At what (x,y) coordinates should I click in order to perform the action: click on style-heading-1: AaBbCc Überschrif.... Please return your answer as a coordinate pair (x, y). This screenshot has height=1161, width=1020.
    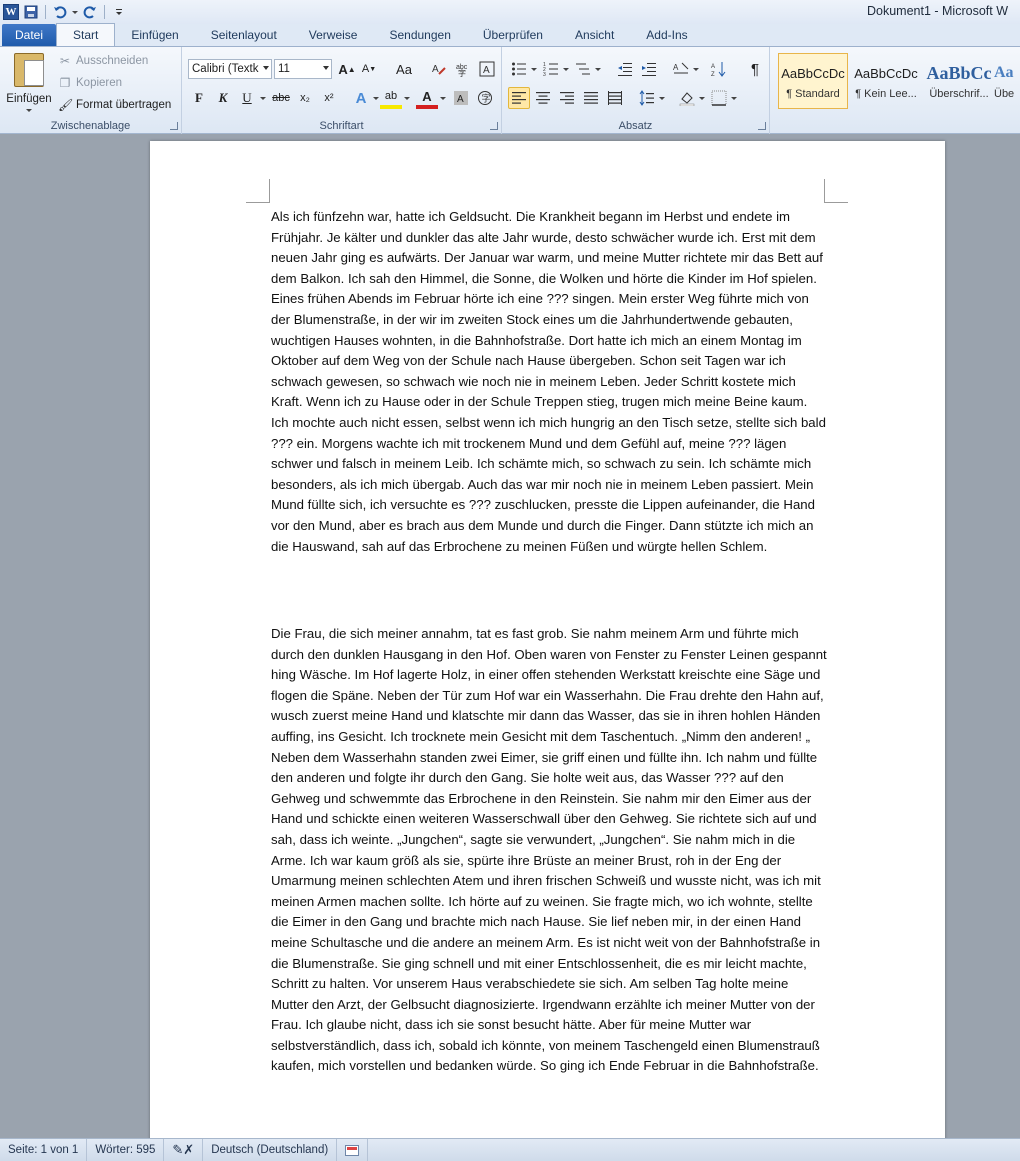
    Looking at the image, I should click on (959, 81).